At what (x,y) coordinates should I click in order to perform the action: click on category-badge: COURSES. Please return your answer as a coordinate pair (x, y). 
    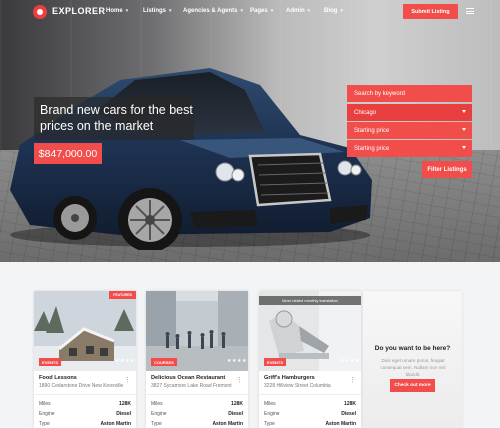
    Looking at the image, I should click on (164, 362).